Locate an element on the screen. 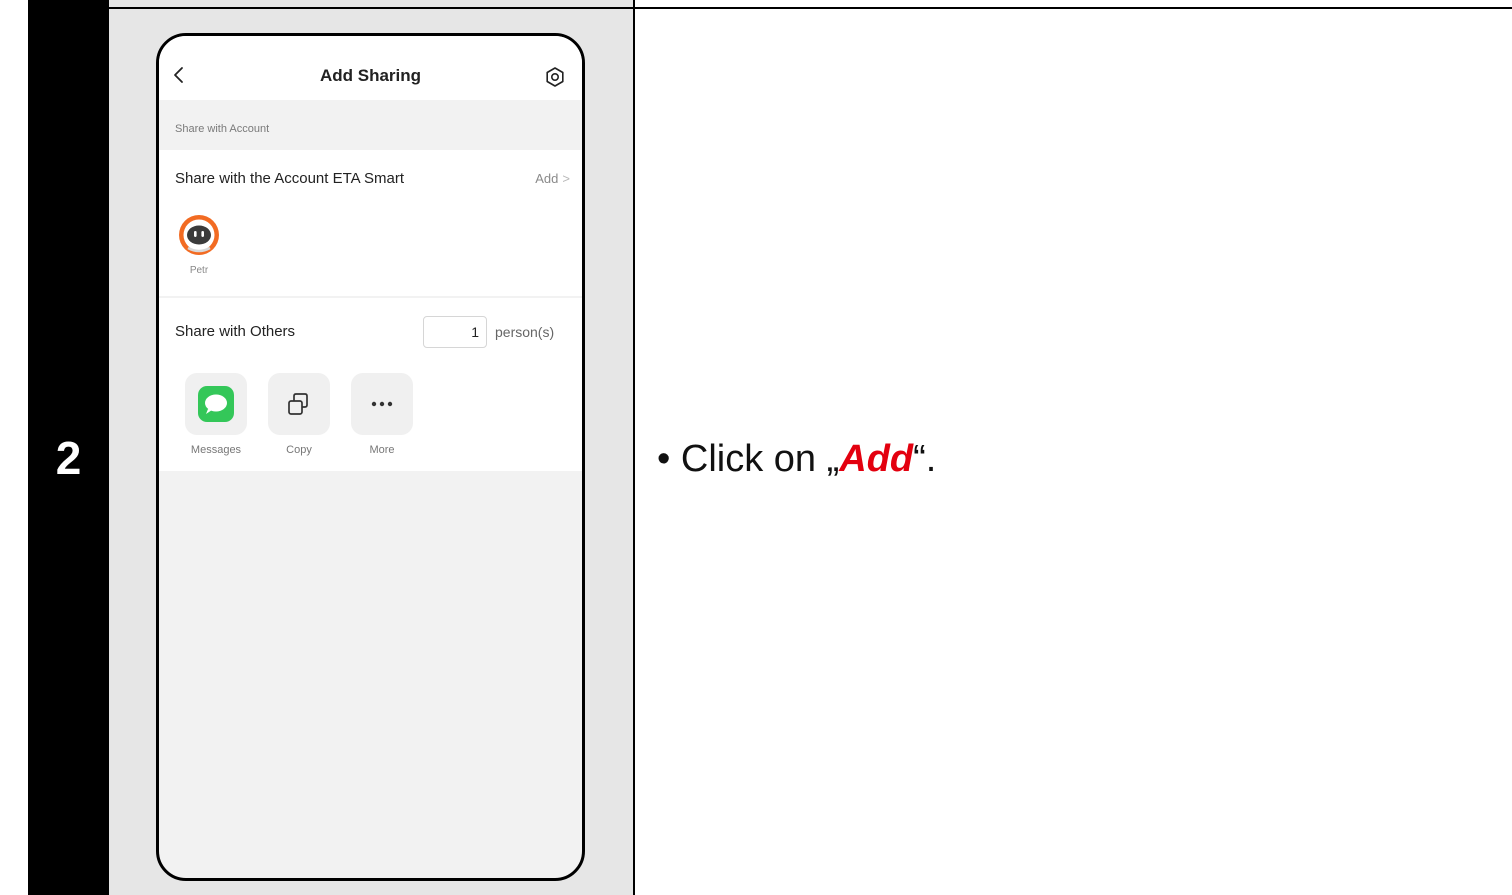 Image resolution: width=1512 pixels, height=895 pixels. add-button: Add > is located at coordinates (552, 178).